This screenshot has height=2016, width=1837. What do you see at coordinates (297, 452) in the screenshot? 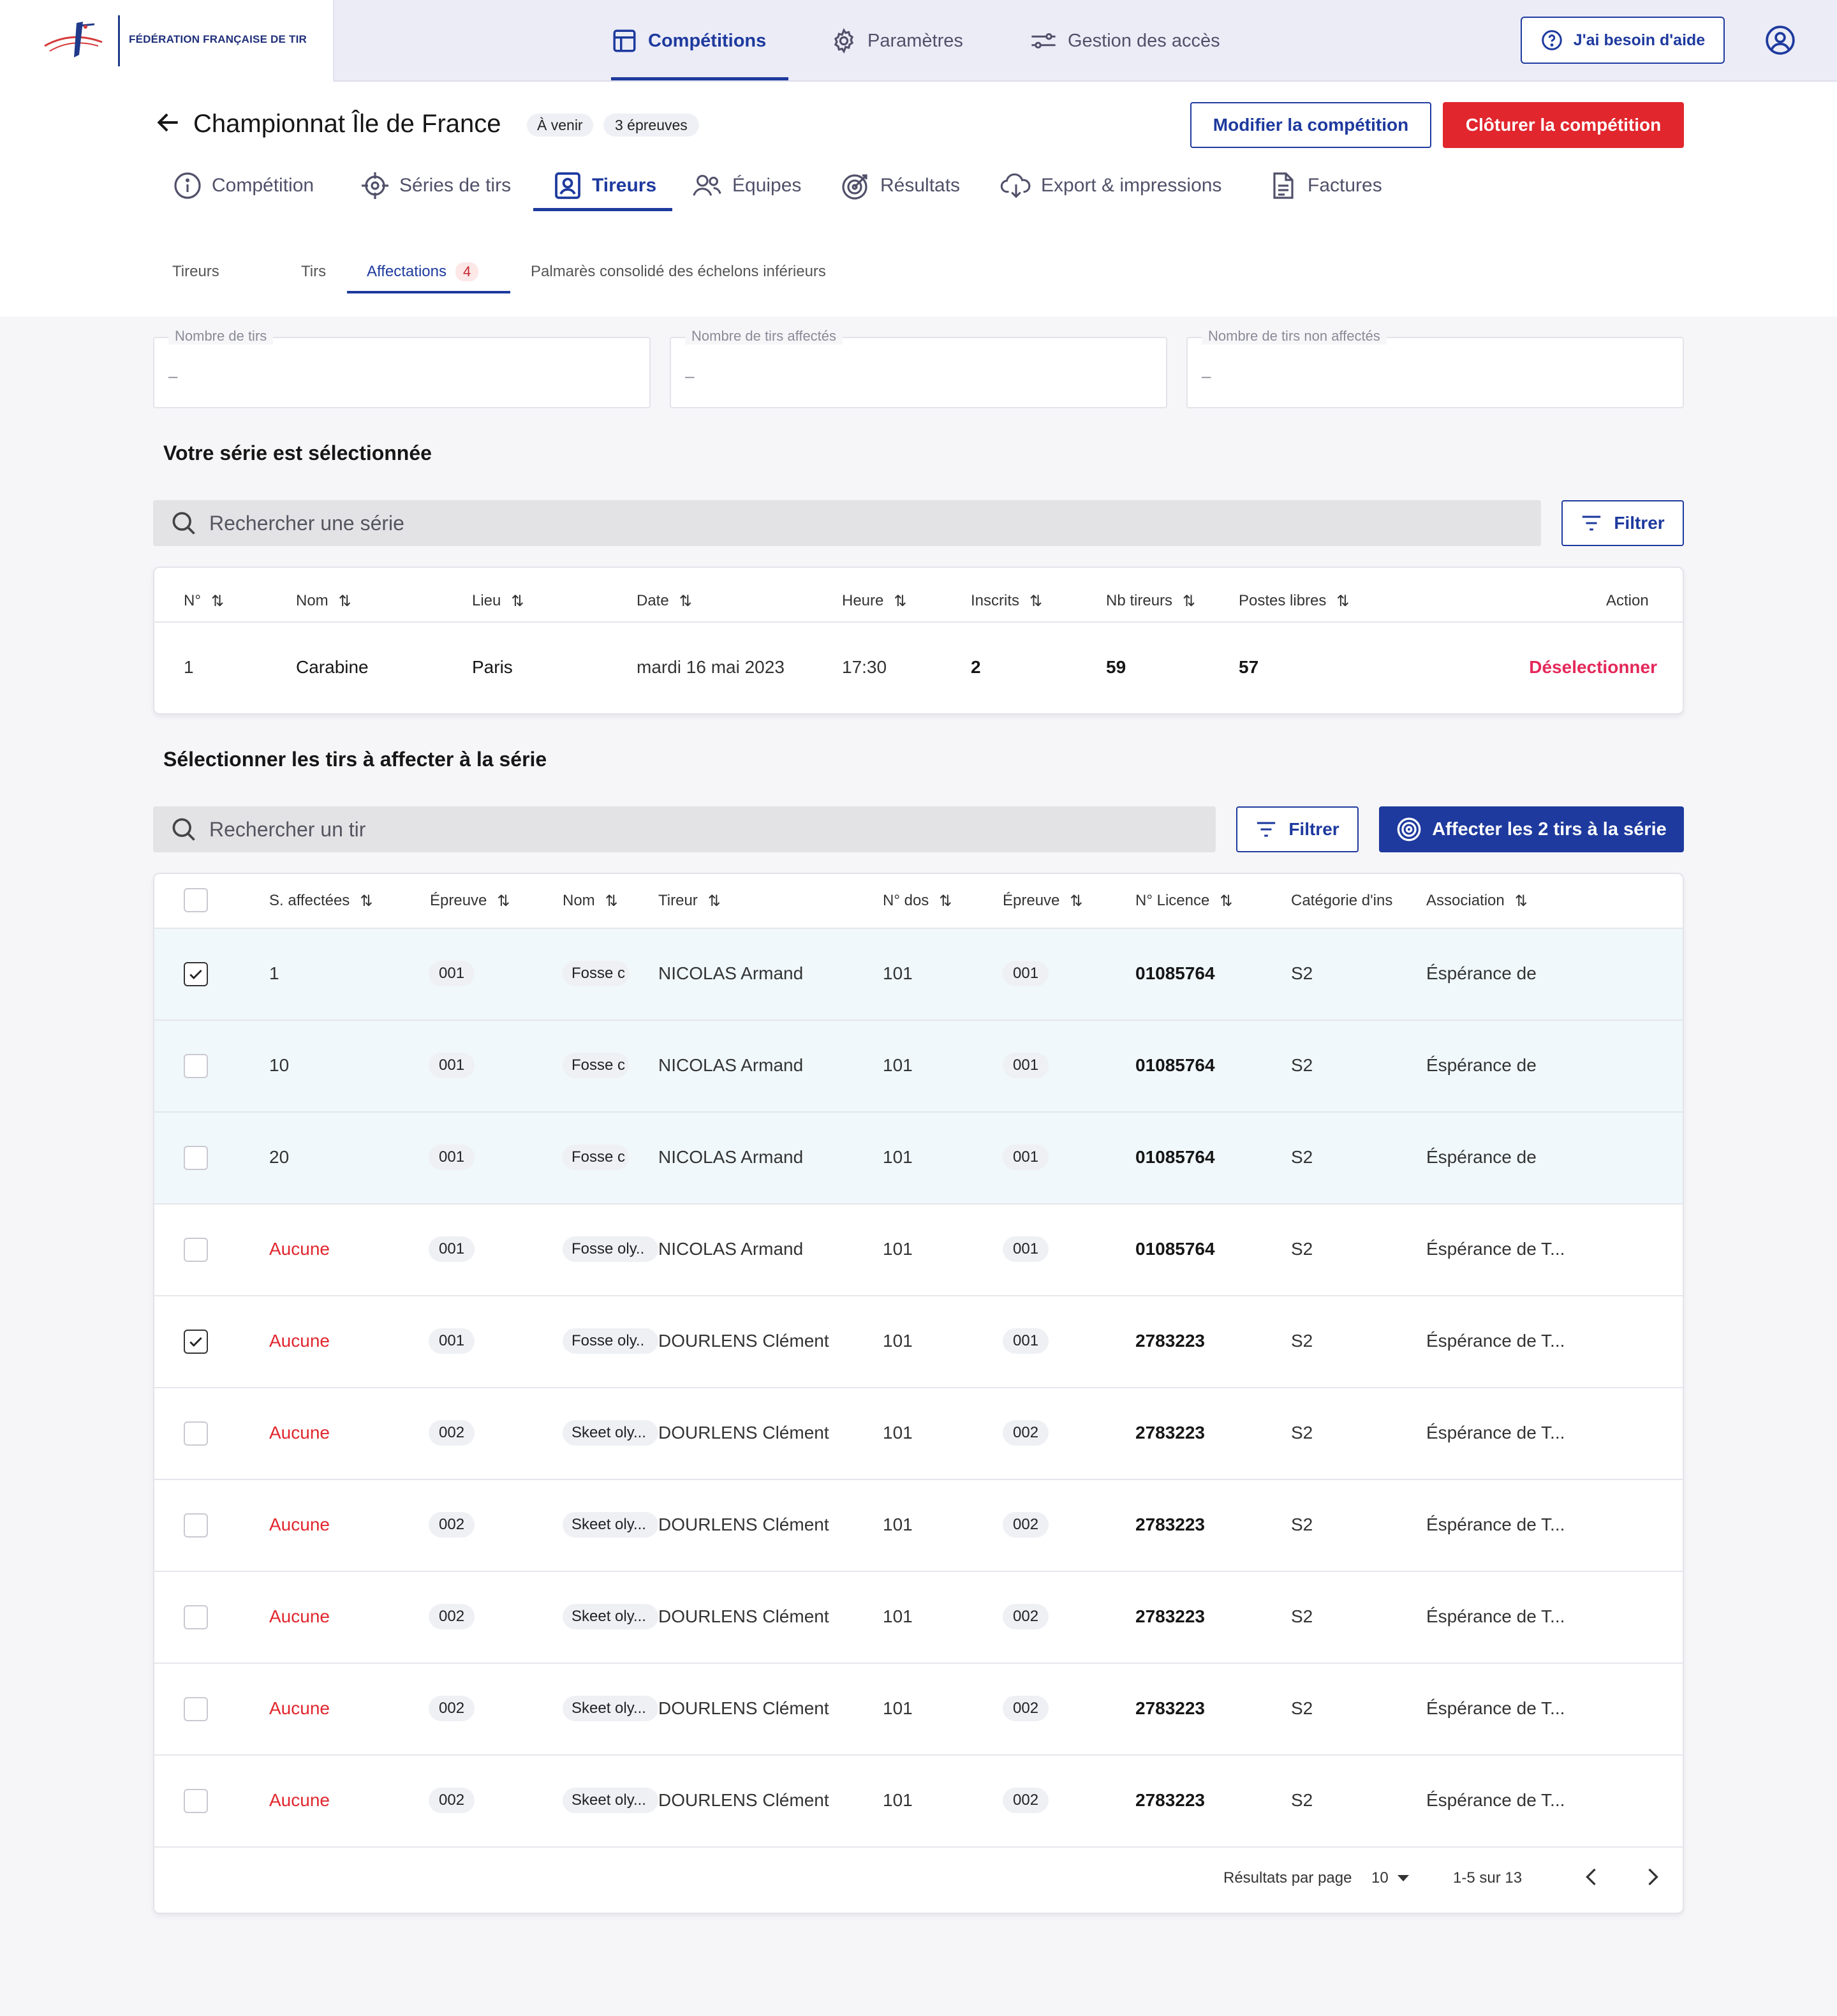
I see `selected-series-title: Votre série est sélectionnée` at bounding box center [297, 452].